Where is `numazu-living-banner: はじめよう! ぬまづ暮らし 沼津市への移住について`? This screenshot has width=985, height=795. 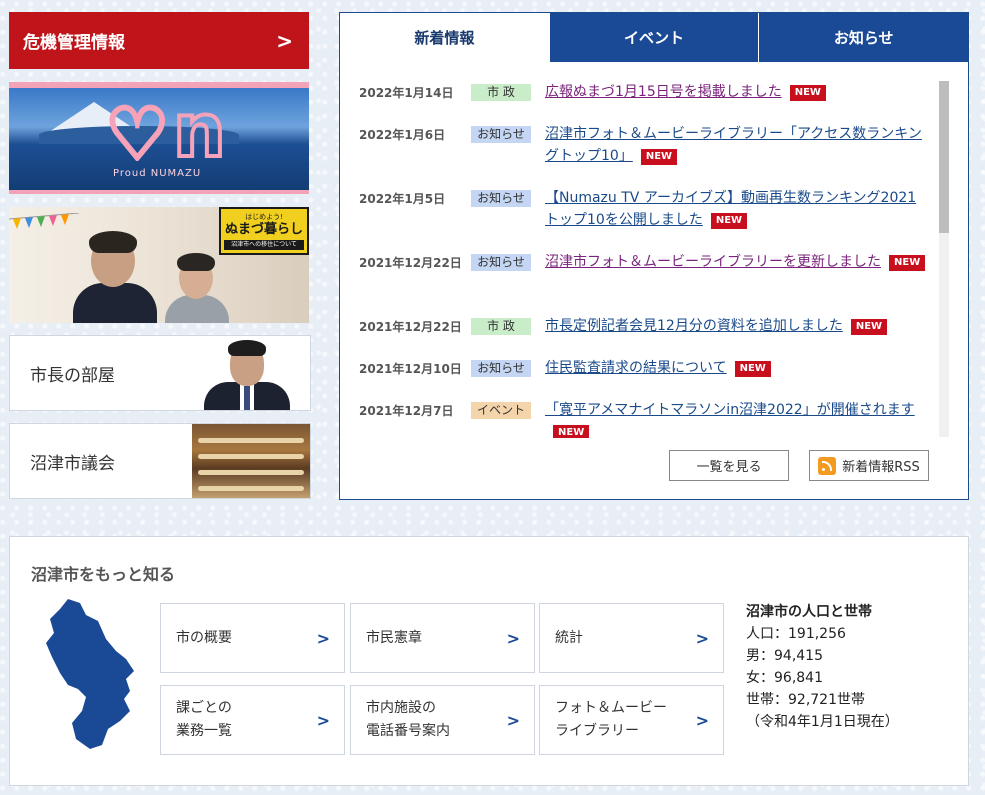 numazu-living-banner: はじめよう! ぬまづ暮らし 沼津市への移住について is located at coordinates (159, 265).